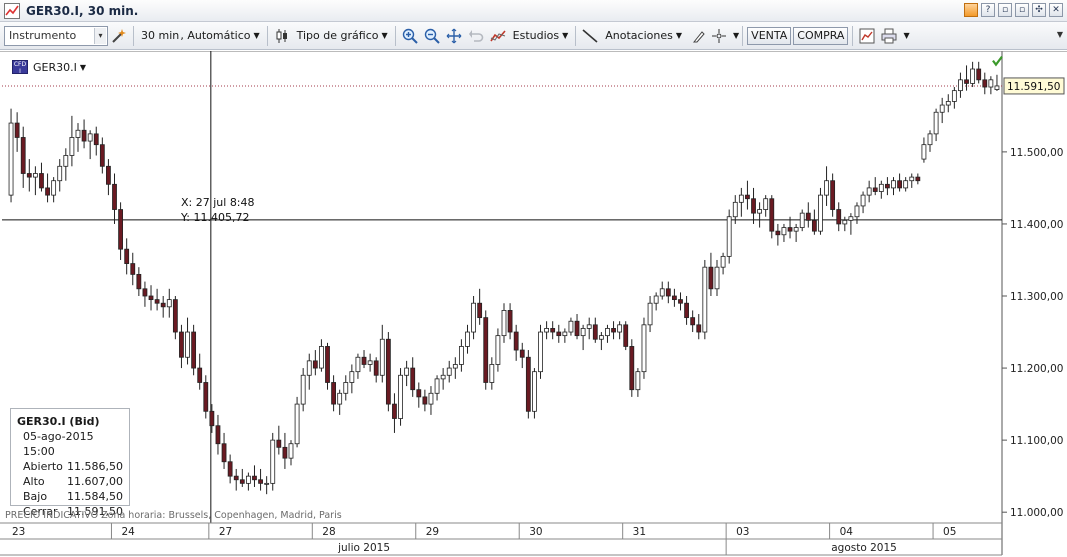 This screenshot has width=1067, height=557. Describe the element at coordinates (34, 481) in the screenshot. I see `info-label: Alto` at that location.